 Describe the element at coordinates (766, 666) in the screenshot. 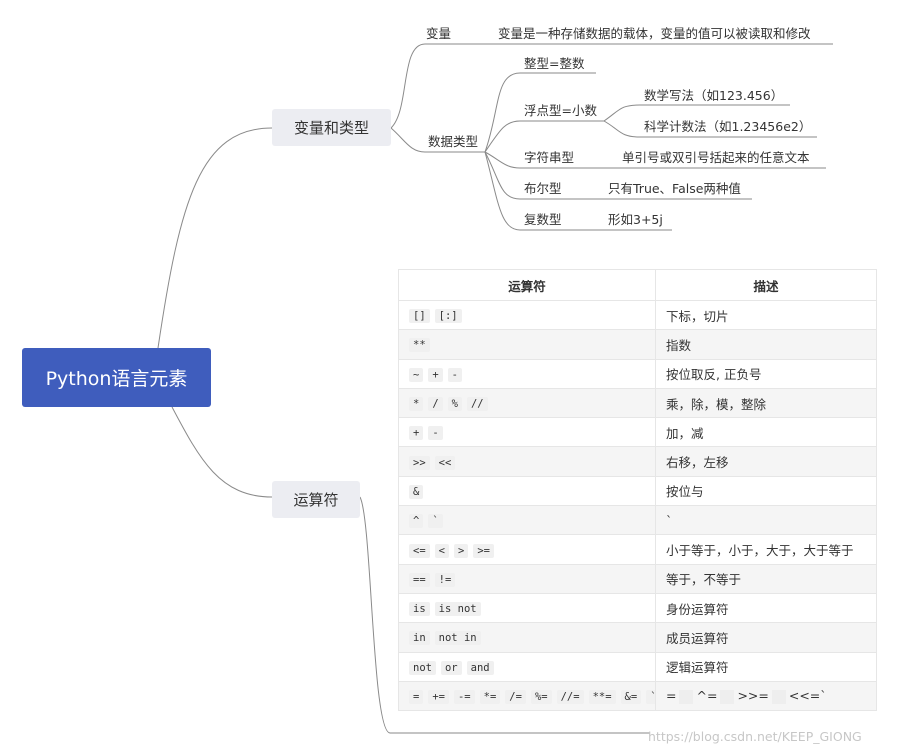

I see `description-cell: 逻辑运算符` at that location.